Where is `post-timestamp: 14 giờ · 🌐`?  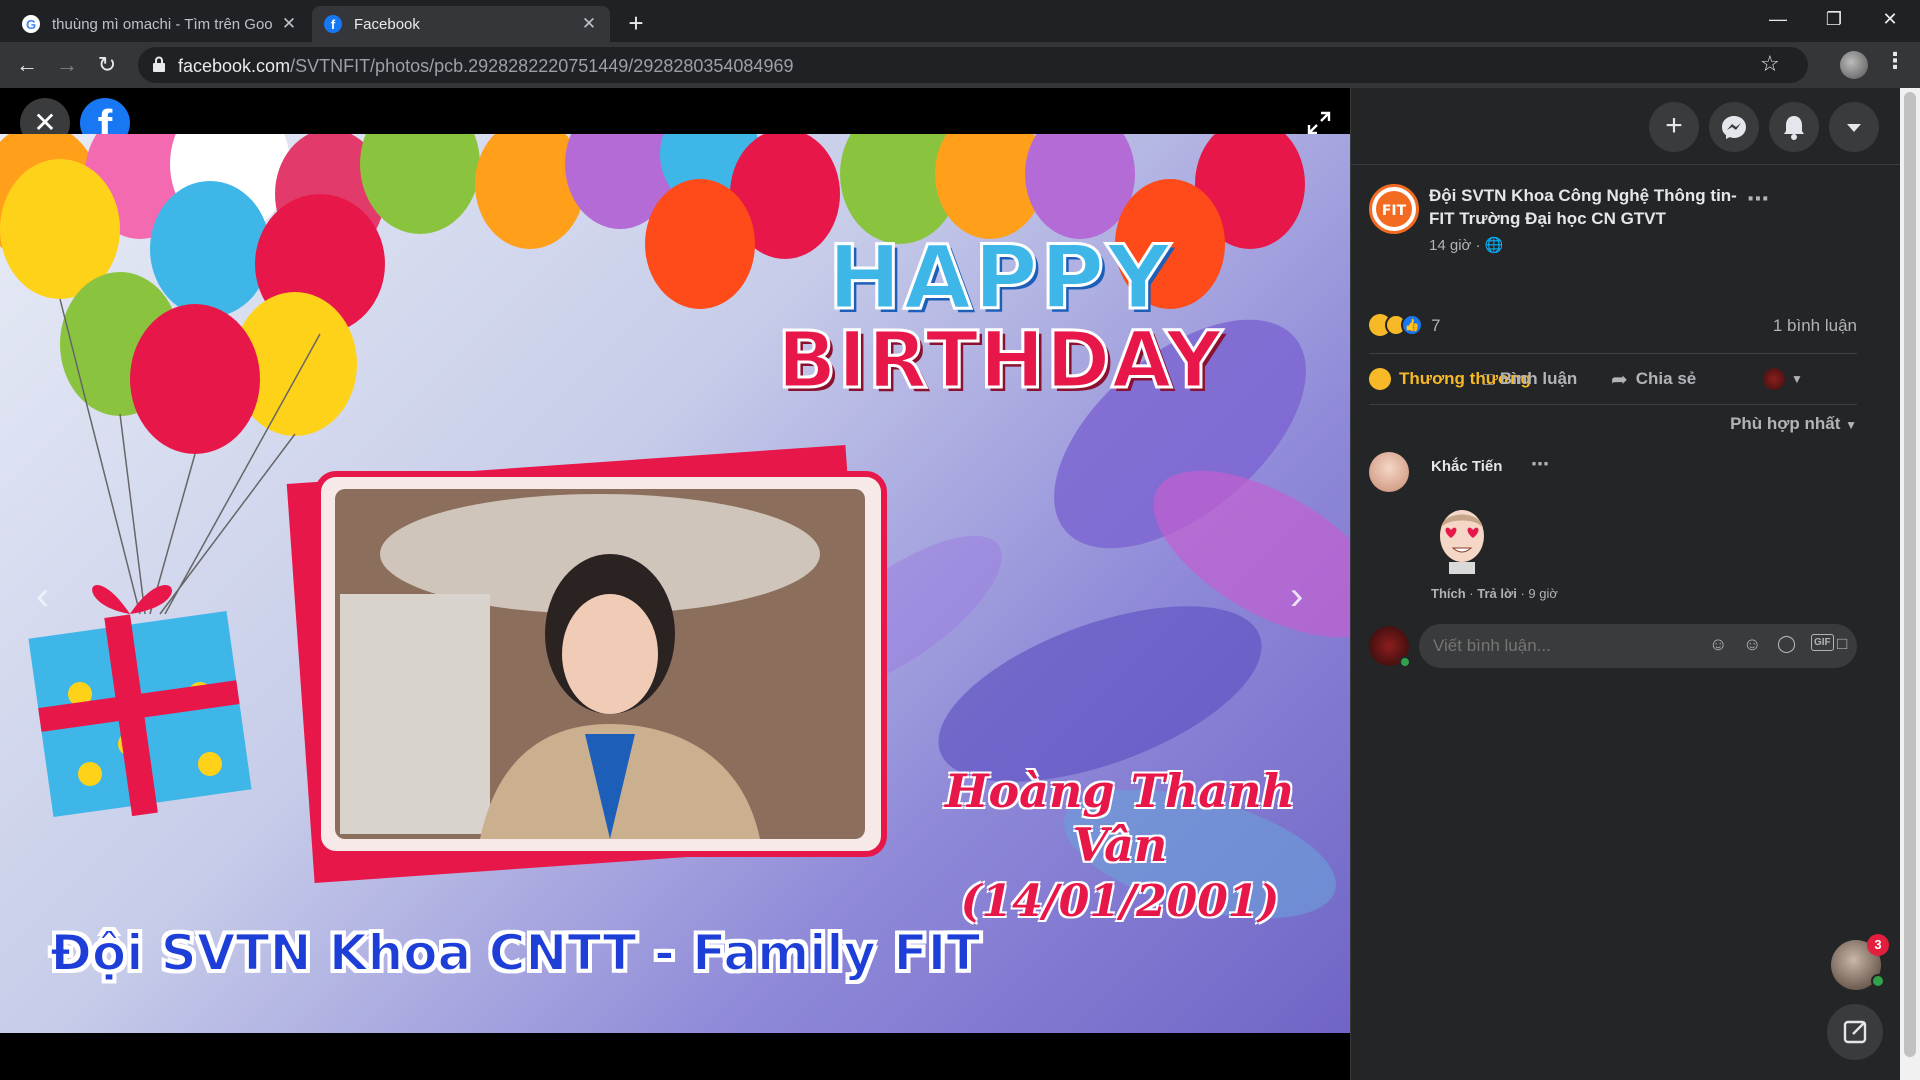
post-timestamp: 14 giờ · 🌐 is located at coordinates (1466, 245).